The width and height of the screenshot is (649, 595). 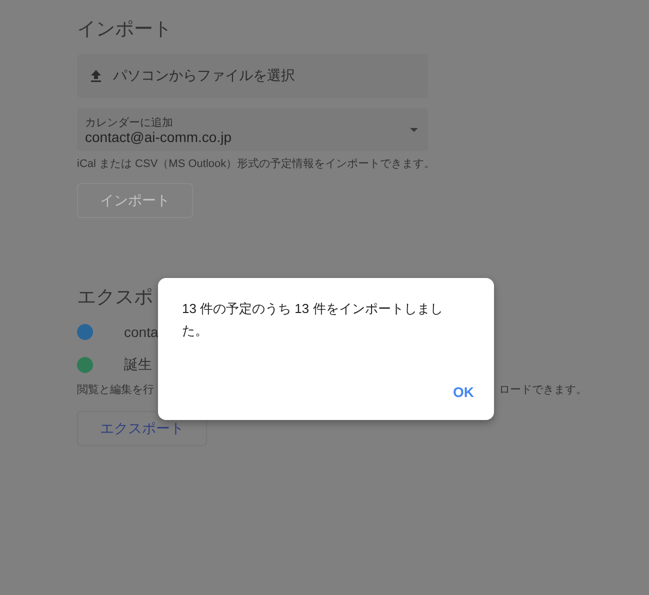 What do you see at coordinates (256, 163) in the screenshot?
I see `help-text: iCal または CSV（MS Outlook）形式の予定情報をインポートできます。` at bounding box center [256, 163].